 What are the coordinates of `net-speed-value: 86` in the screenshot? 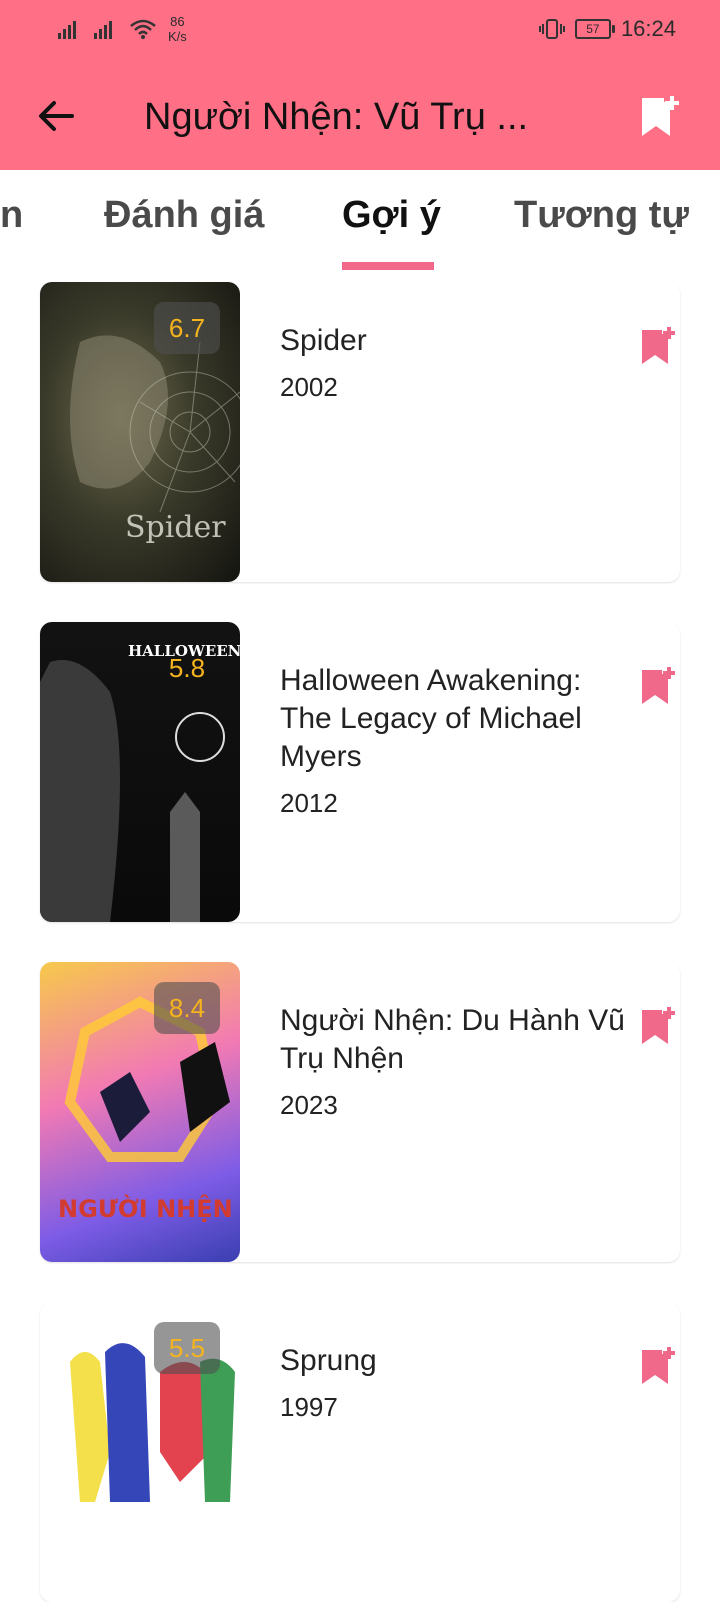 It's located at (177, 21).